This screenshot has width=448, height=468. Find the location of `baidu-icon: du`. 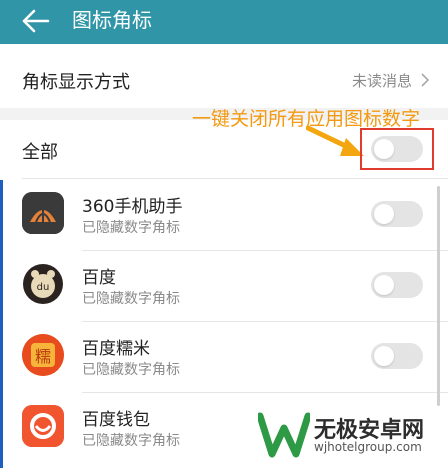

baidu-icon: du is located at coordinates (43, 284).